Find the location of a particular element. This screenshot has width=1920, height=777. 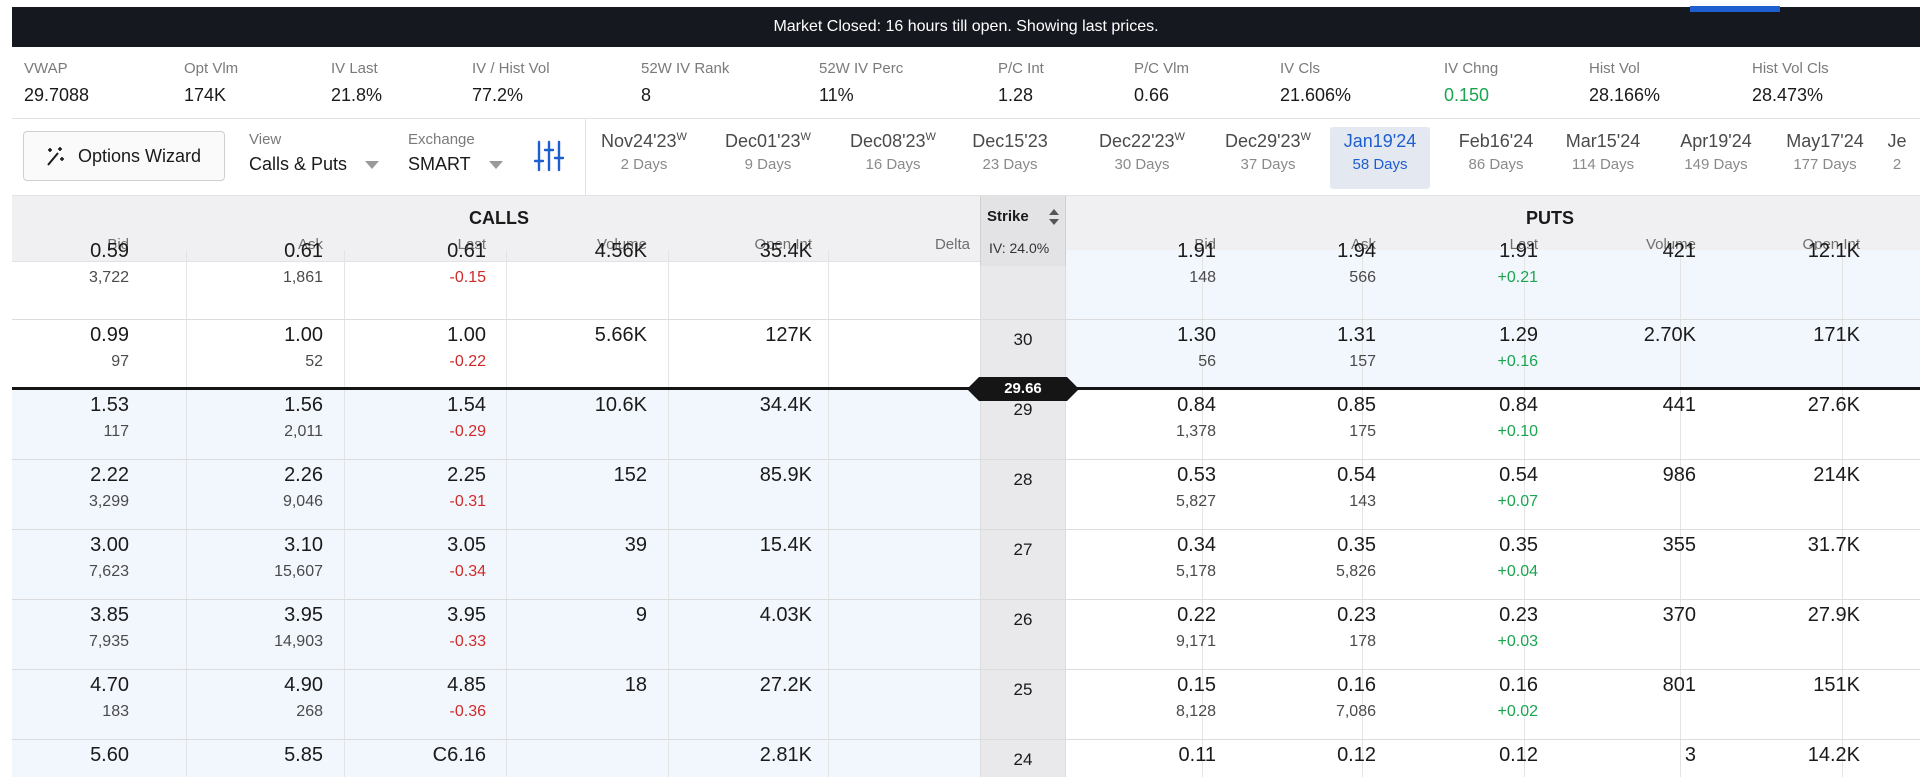

call-volume: 39 is located at coordinates (636, 545).